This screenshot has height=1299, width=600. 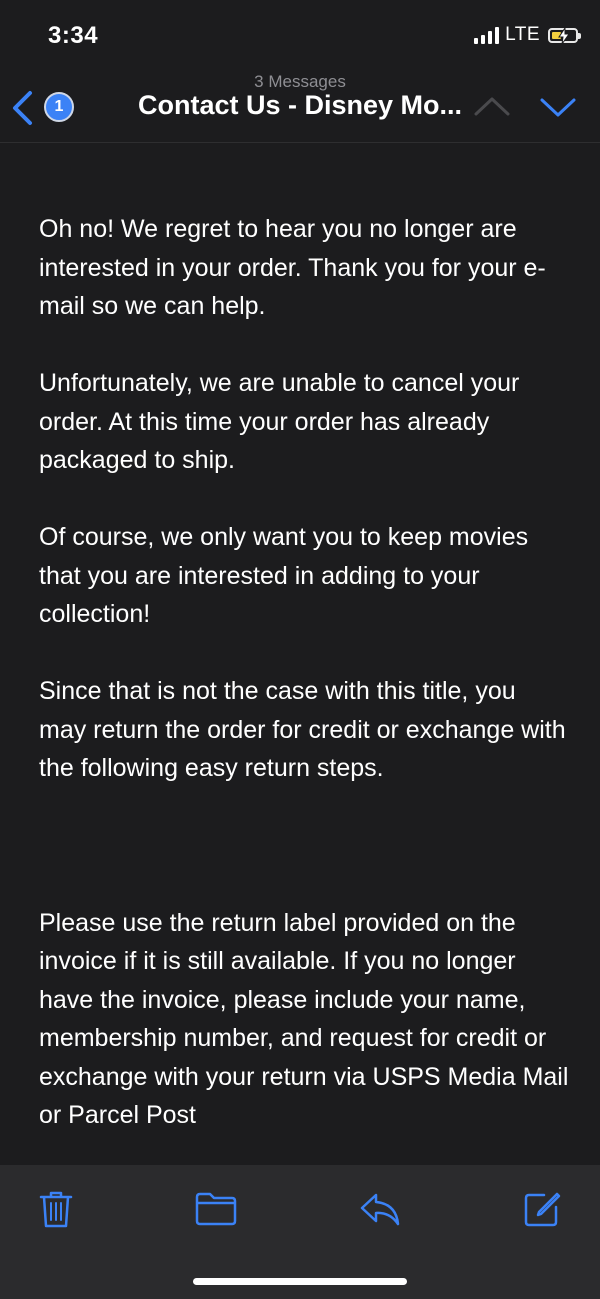 I want to click on trash-button, so click(x=56, y=1209).